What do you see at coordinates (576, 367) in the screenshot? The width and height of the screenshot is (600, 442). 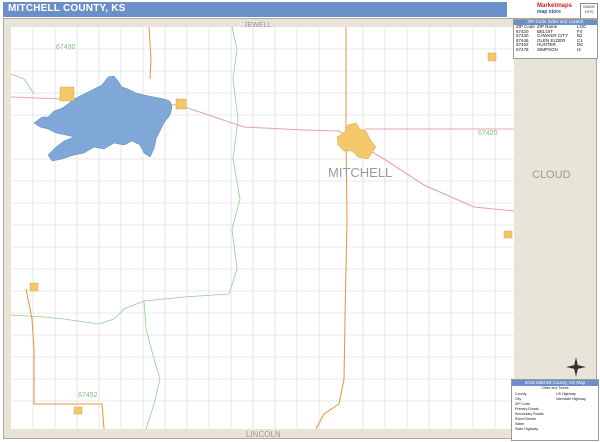 I see `compass-rose-icon` at bounding box center [576, 367].